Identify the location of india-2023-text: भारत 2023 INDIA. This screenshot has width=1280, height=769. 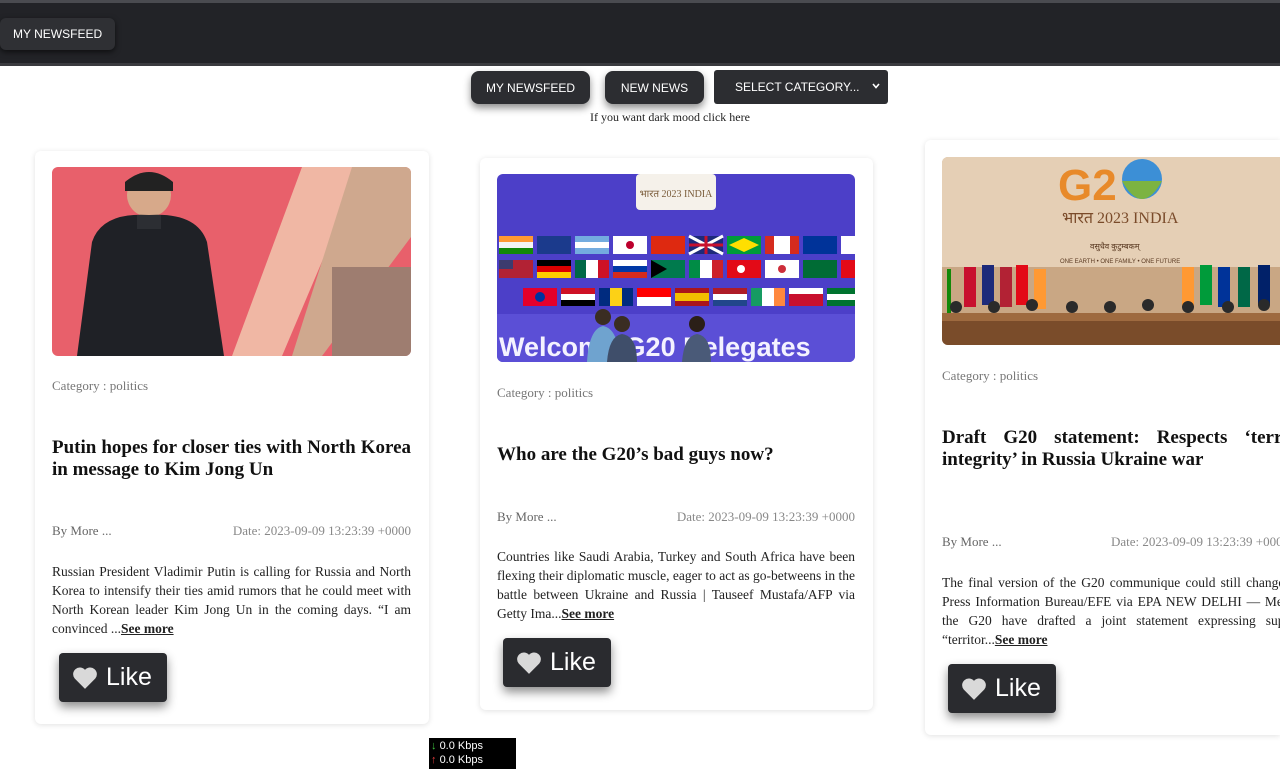
(1120, 218).